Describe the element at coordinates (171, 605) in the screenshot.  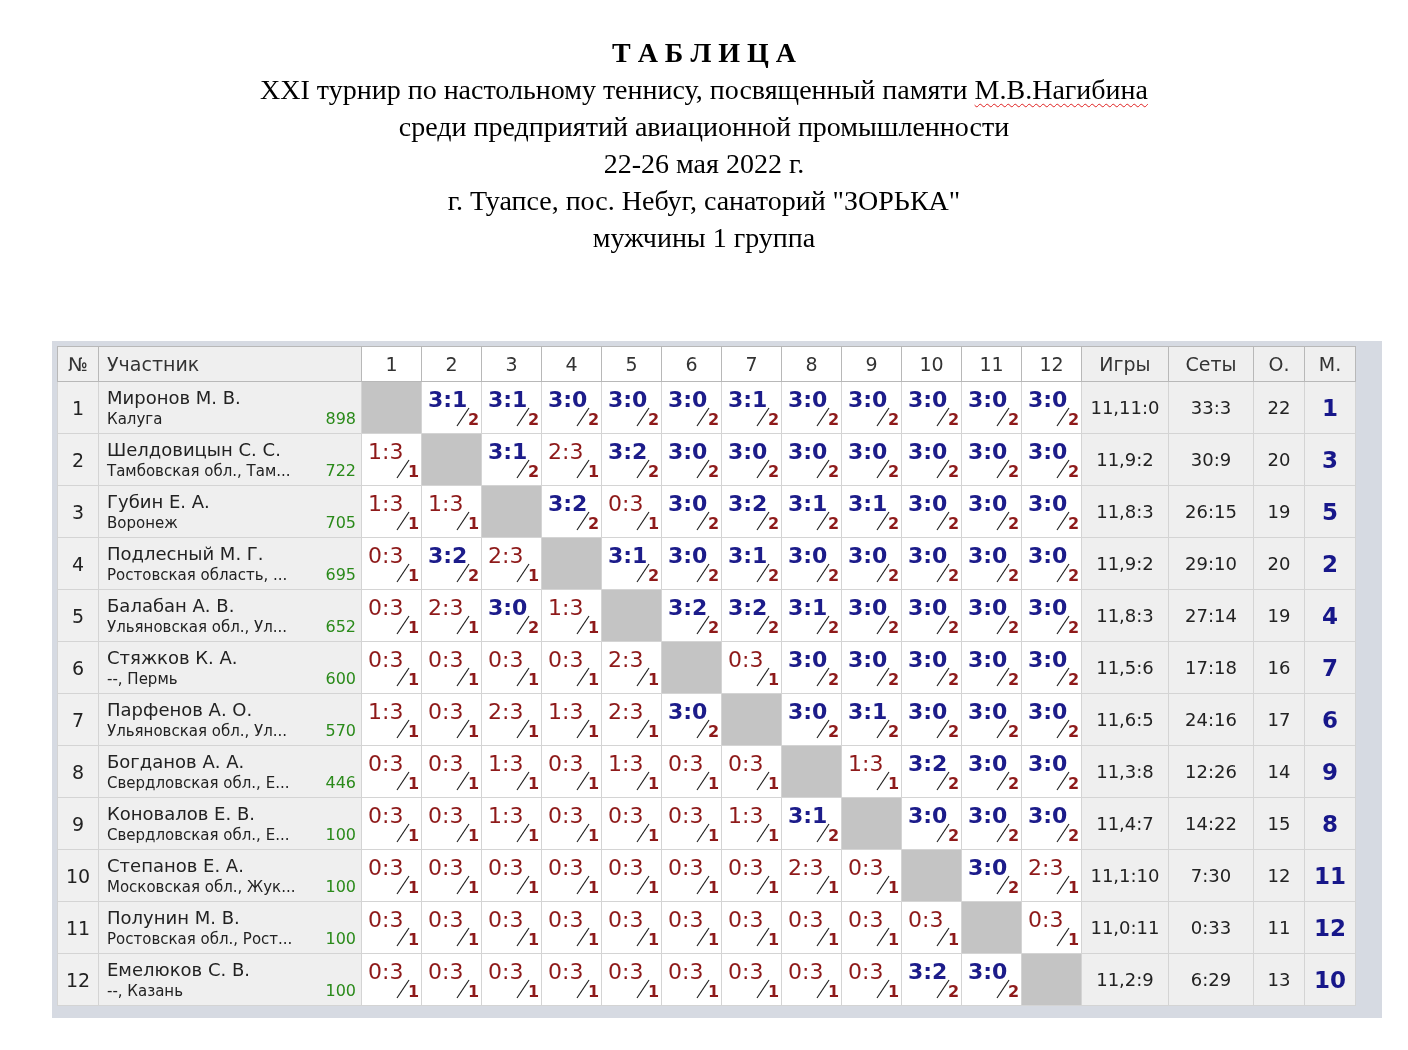
I see `participant-name: Балабан А. В.` at that location.